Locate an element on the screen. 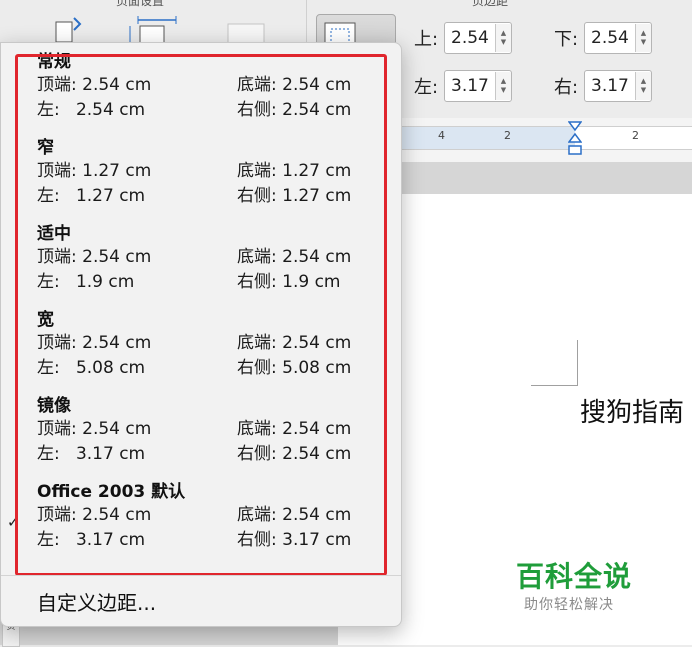 The height and width of the screenshot is (647, 692). preset-right: 右侧: 5.08 cm is located at coordinates (294, 368).